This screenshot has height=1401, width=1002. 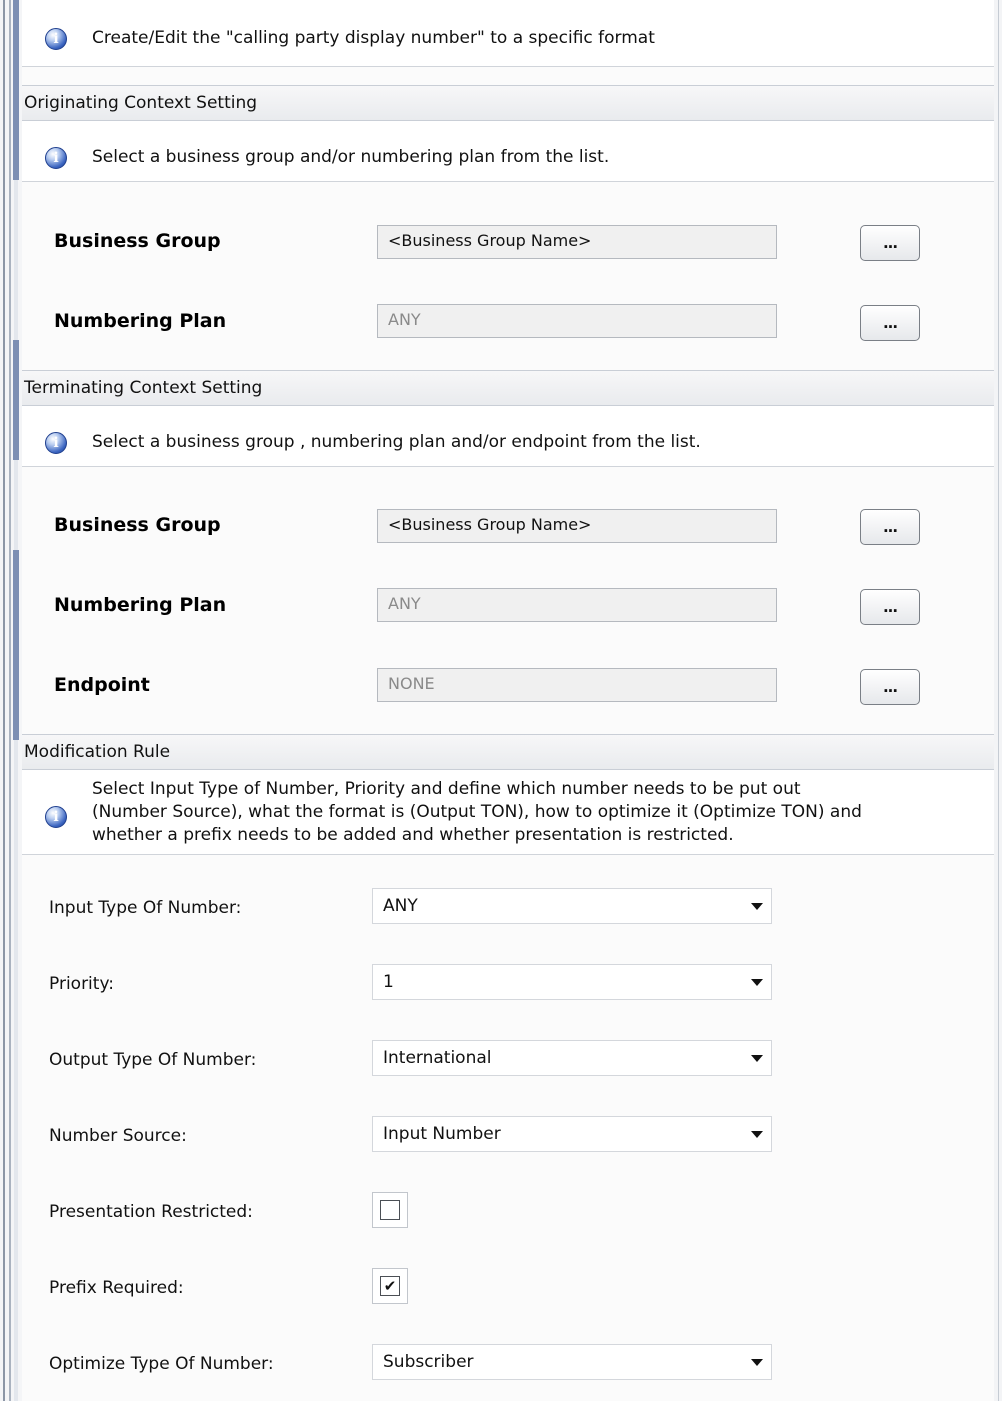 What do you see at coordinates (508, 103) in the screenshot?
I see `originating-section-header: Originating Context Setting` at bounding box center [508, 103].